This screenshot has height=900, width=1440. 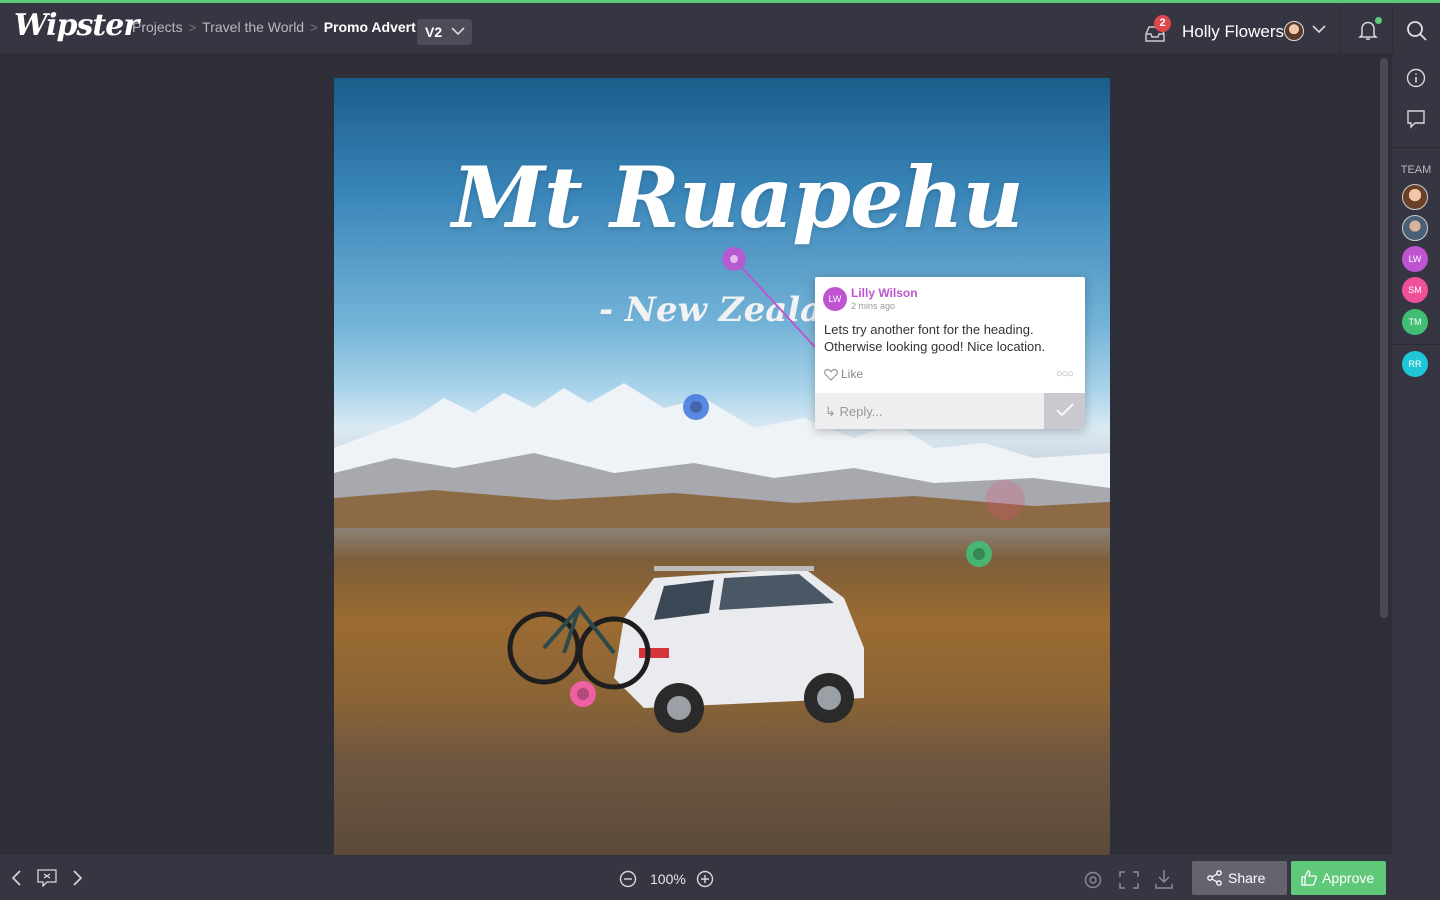 I want to click on zoom-in-icon, so click(x=705, y=879).